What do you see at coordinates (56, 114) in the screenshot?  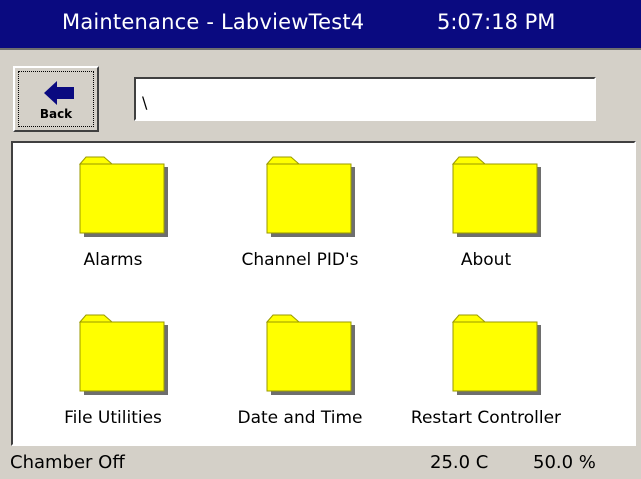 I see `back-button-label: Back` at bounding box center [56, 114].